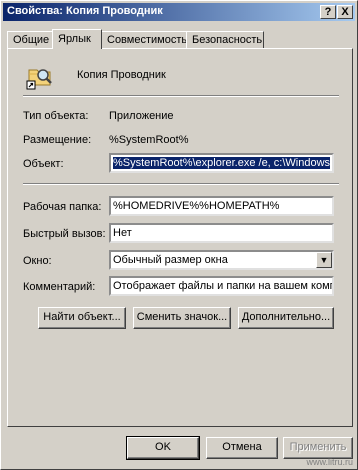 Image resolution: width=358 pixels, height=470 pixels. Describe the element at coordinates (59, 287) in the screenshot. I see `comment-label: Комментарий:` at that location.